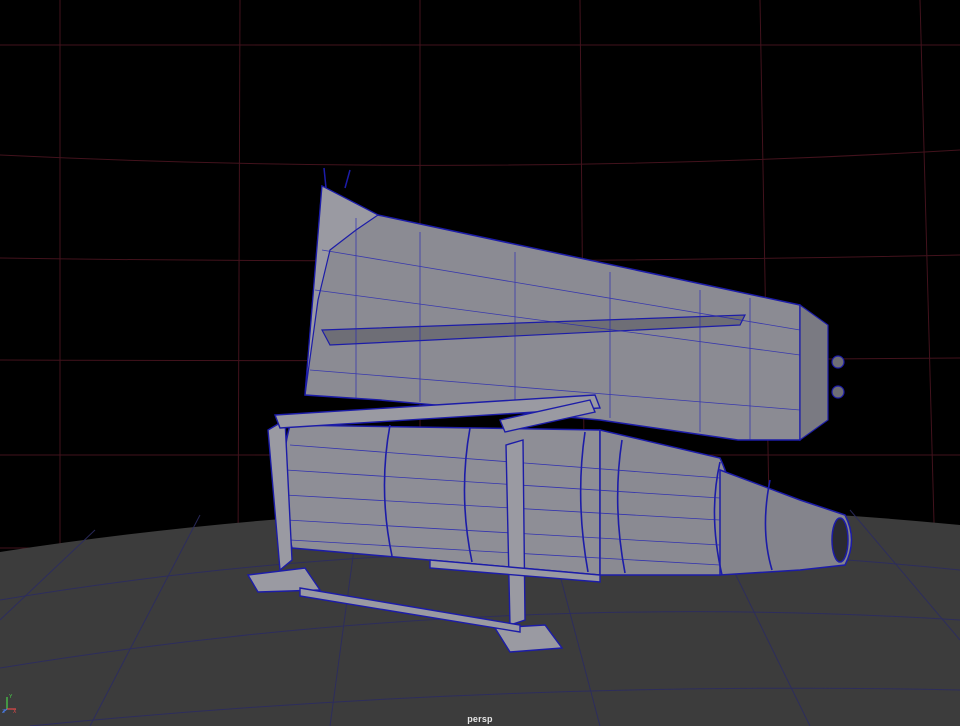 Image resolution: width=960 pixels, height=726 pixels. What do you see at coordinates (567, 500) in the screenshot?
I see `engine-cylinder` at bounding box center [567, 500].